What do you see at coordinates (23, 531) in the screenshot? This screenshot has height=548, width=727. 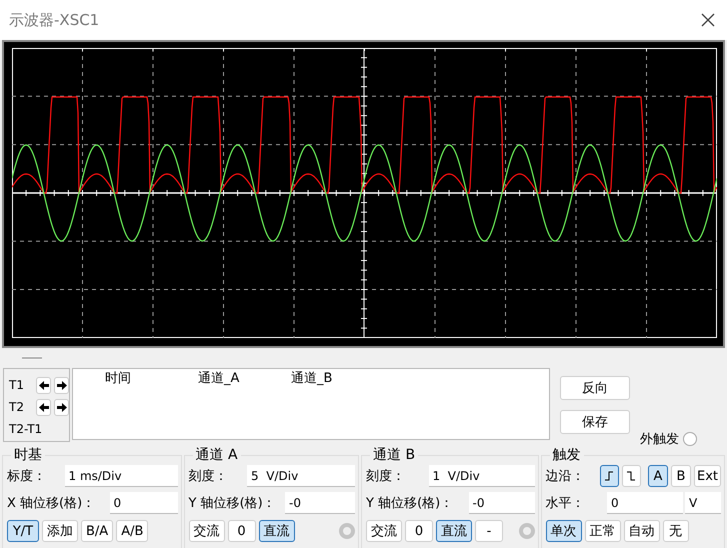 I see `mode-button: Y/T` at bounding box center [23, 531].